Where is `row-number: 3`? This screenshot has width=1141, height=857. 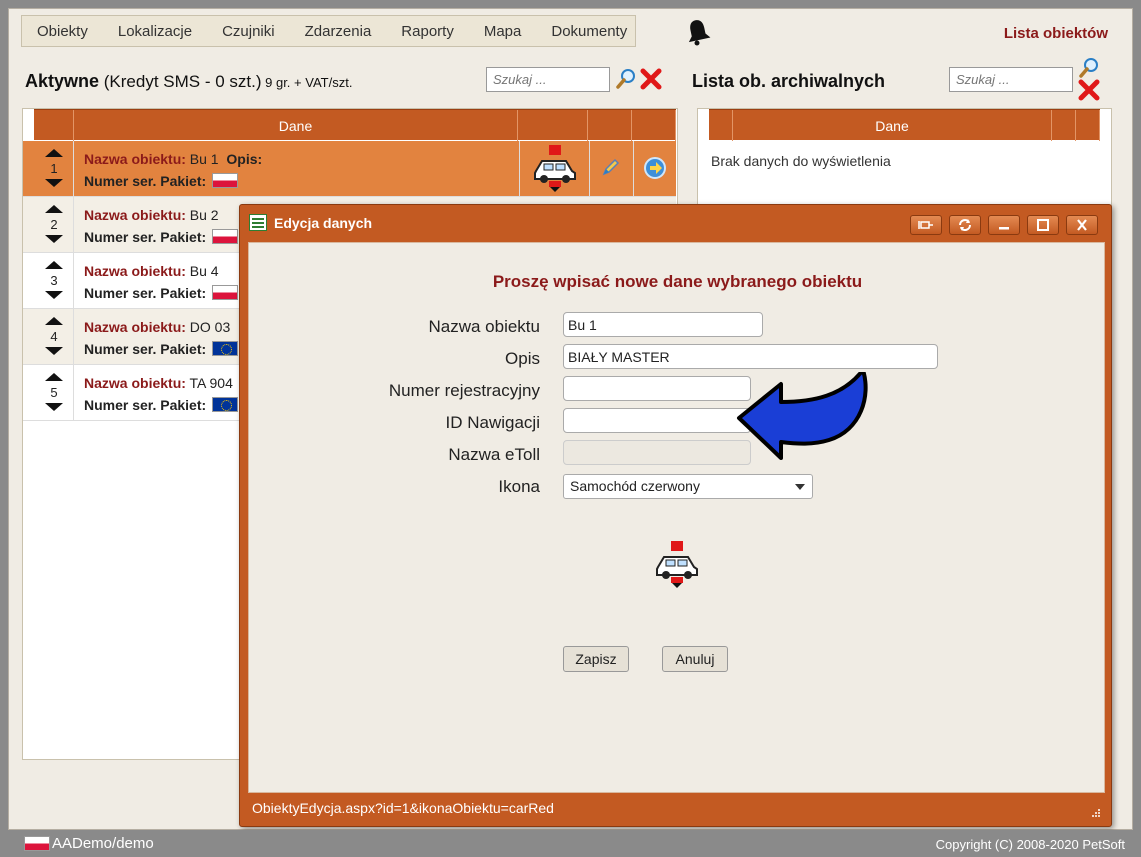
row-number: 3 is located at coordinates (54, 280).